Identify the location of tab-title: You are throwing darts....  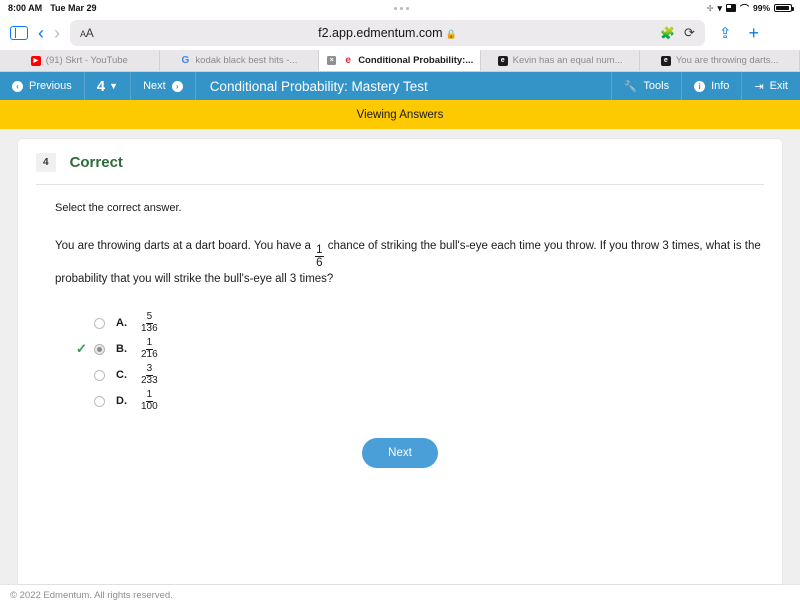
(727, 60).